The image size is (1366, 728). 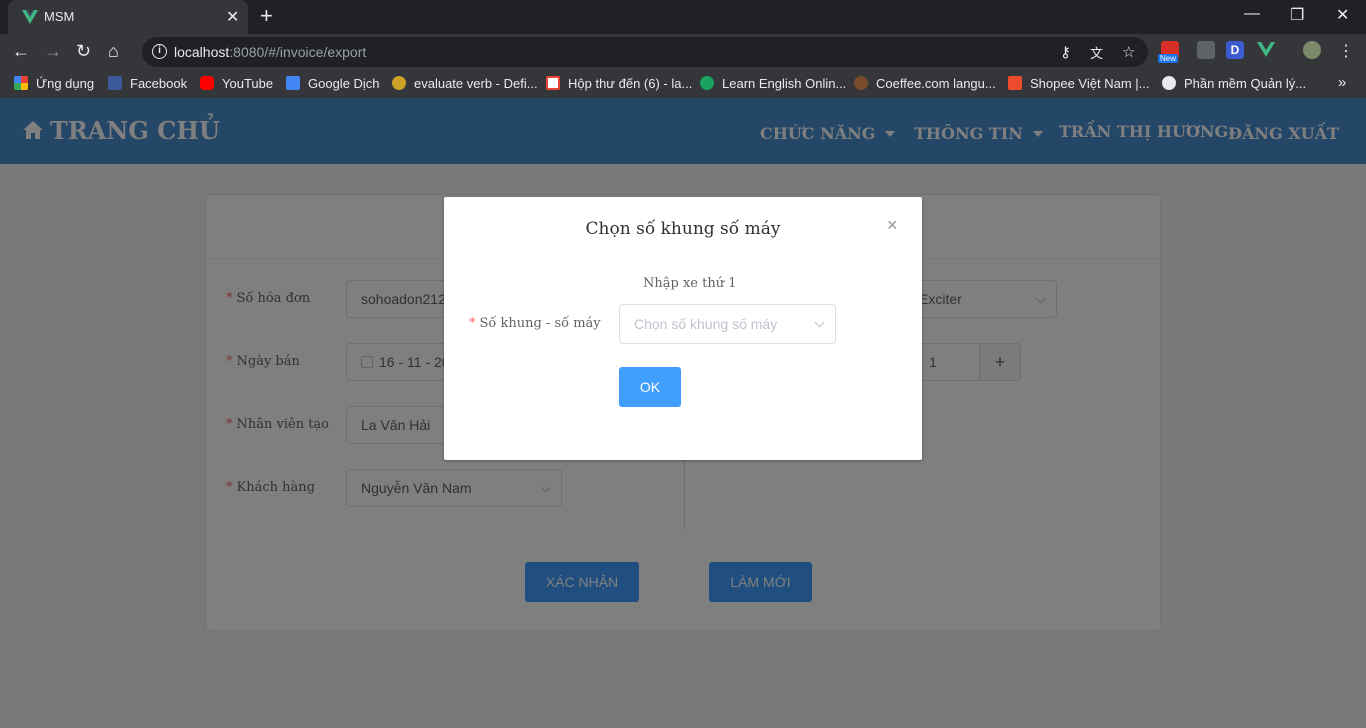 I want to click on clover-icon, so click(x=707, y=83).